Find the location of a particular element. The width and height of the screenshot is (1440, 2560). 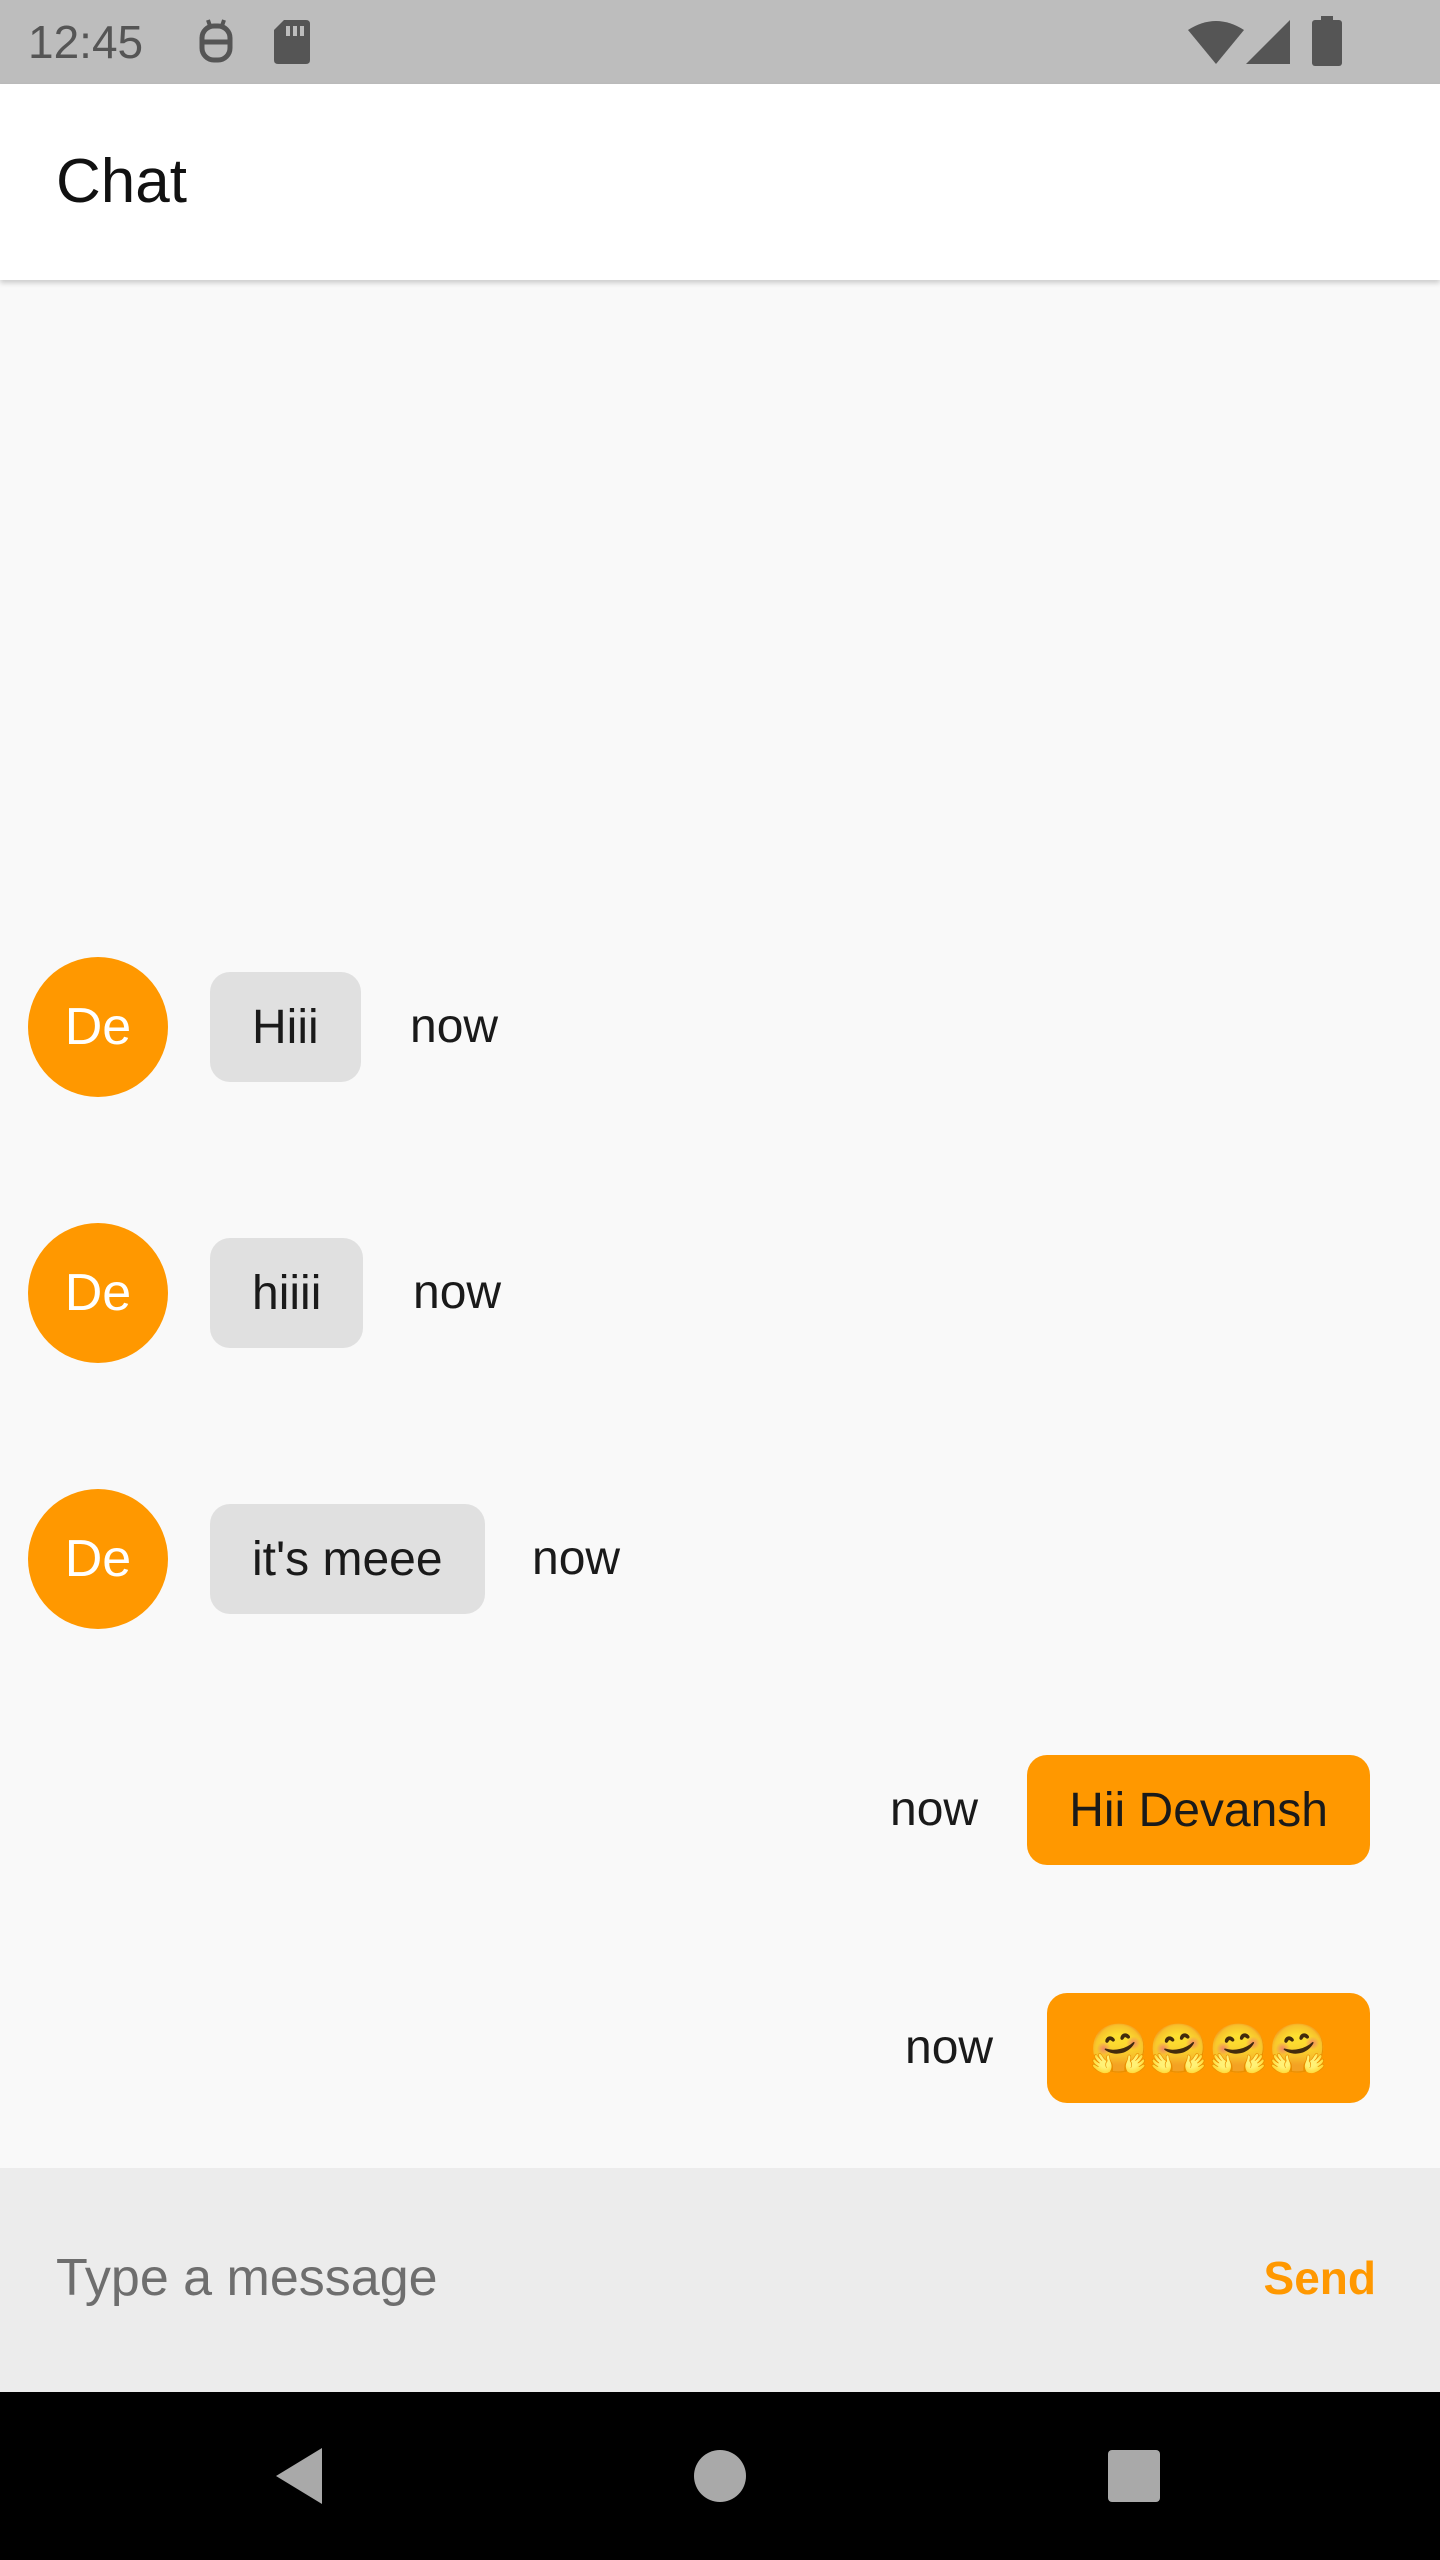

cell-signal-icon is located at coordinates (1268, 44).